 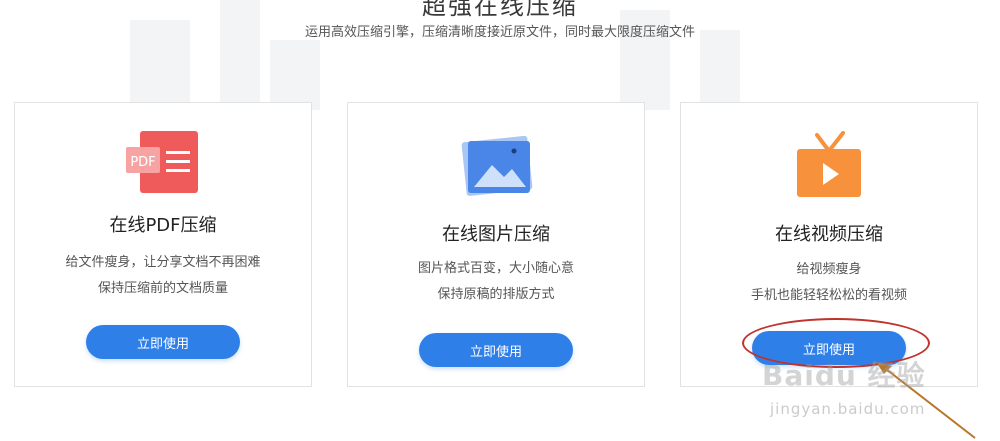 I want to click on card-desc-line2: 保持原稿的排版方式, so click(x=496, y=294).